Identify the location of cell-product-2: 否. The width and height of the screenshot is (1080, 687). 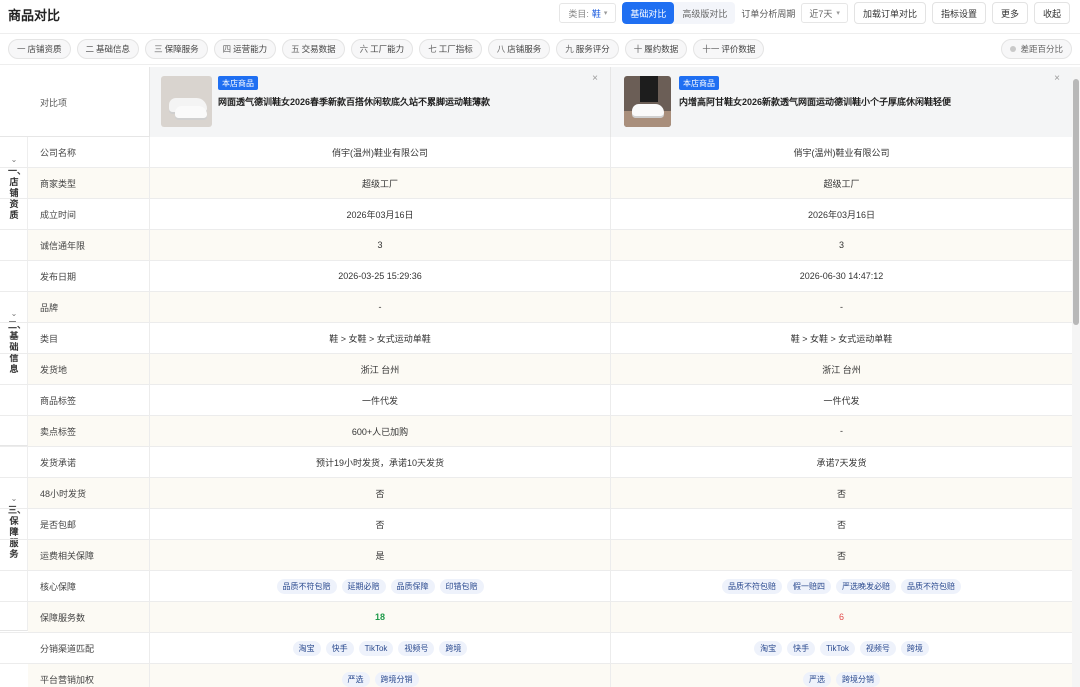
(841, 555).